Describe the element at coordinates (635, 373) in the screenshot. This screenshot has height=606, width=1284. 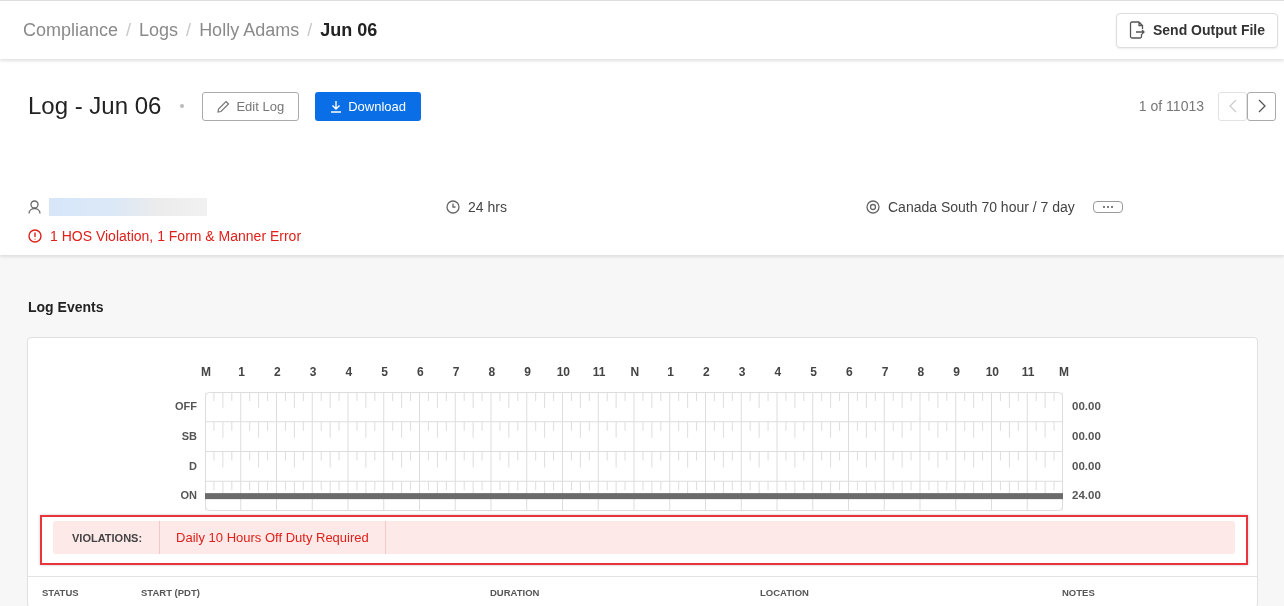
I see `hour-label: N` at that location.